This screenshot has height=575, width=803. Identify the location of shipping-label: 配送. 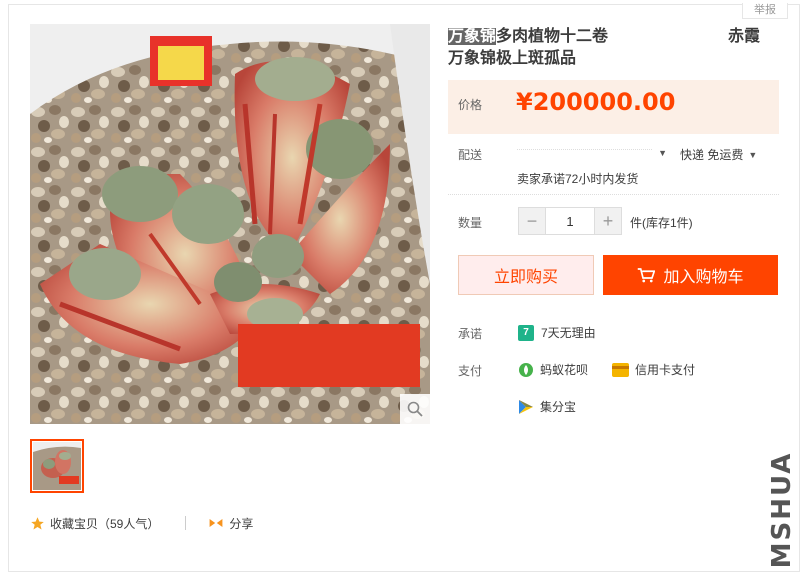
(470, 155).